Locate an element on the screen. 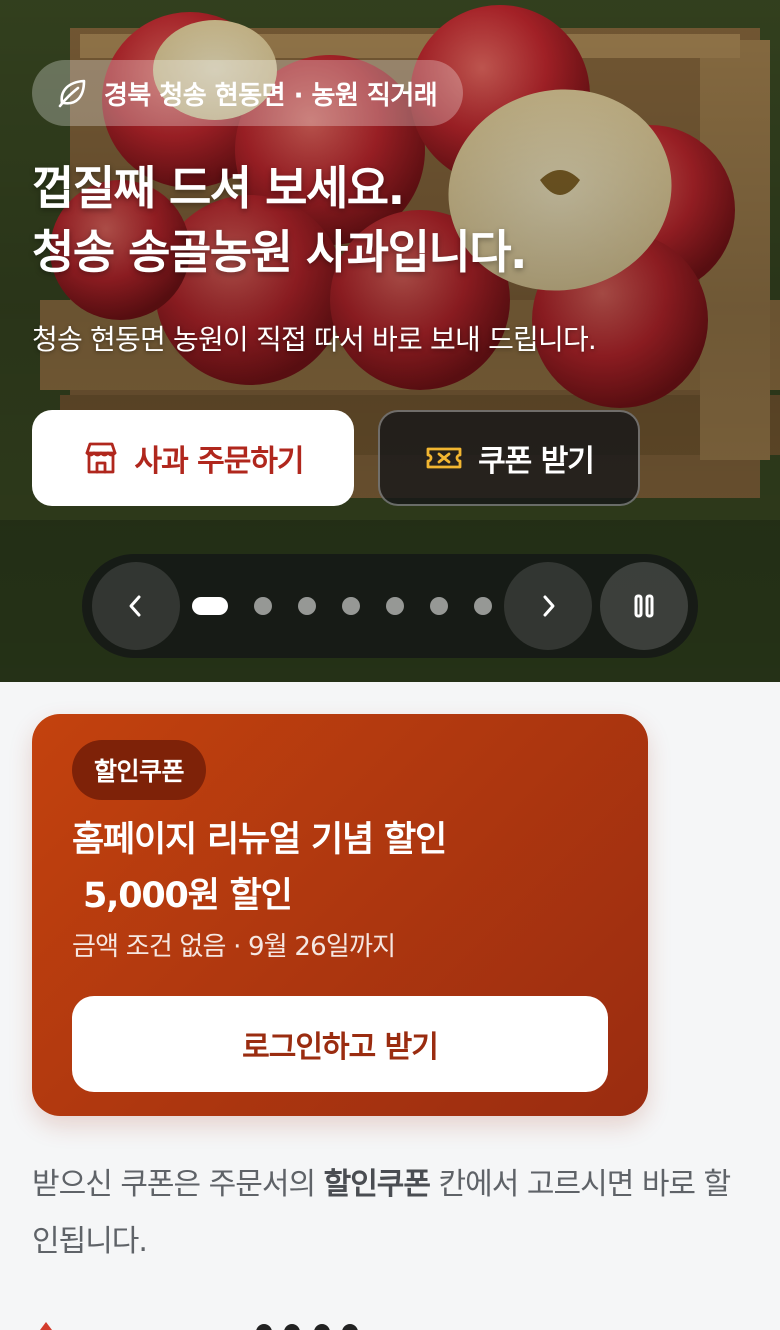 The width and height of the screenshot is (780, 1330). coupon-usage-note: 받으신 쿠폰은 주문서의 할인쿠폰 칸에서 고르시면 바로 할인됩니다. is located at coordinates (382, 1213).